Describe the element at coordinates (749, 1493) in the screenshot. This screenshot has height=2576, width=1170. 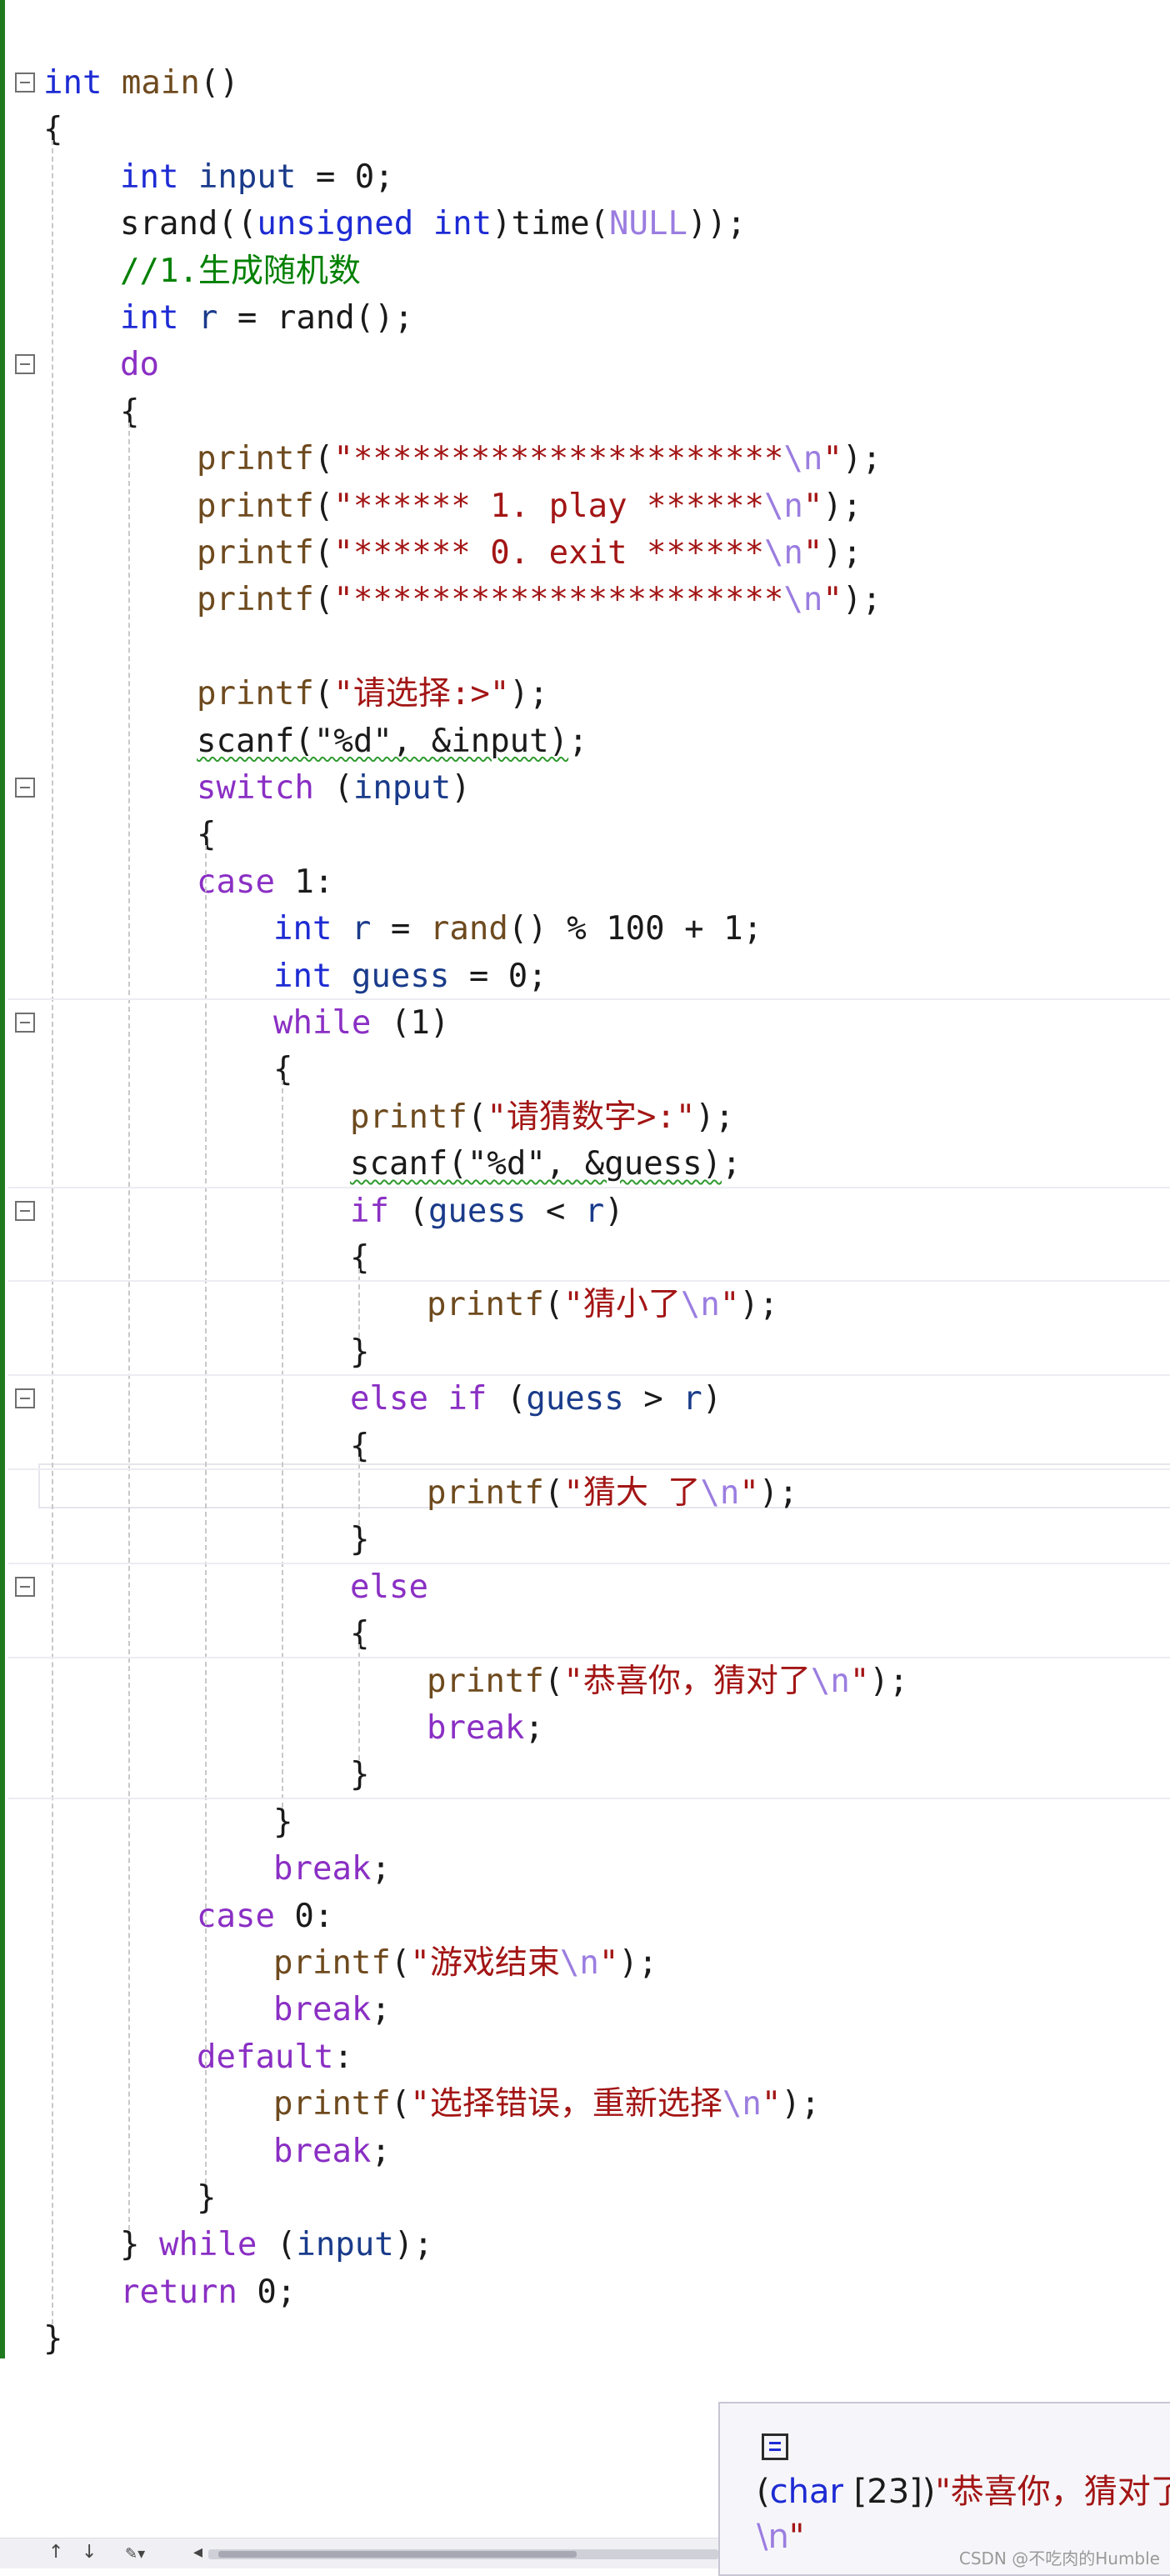
I see `code-token: "` at that location.